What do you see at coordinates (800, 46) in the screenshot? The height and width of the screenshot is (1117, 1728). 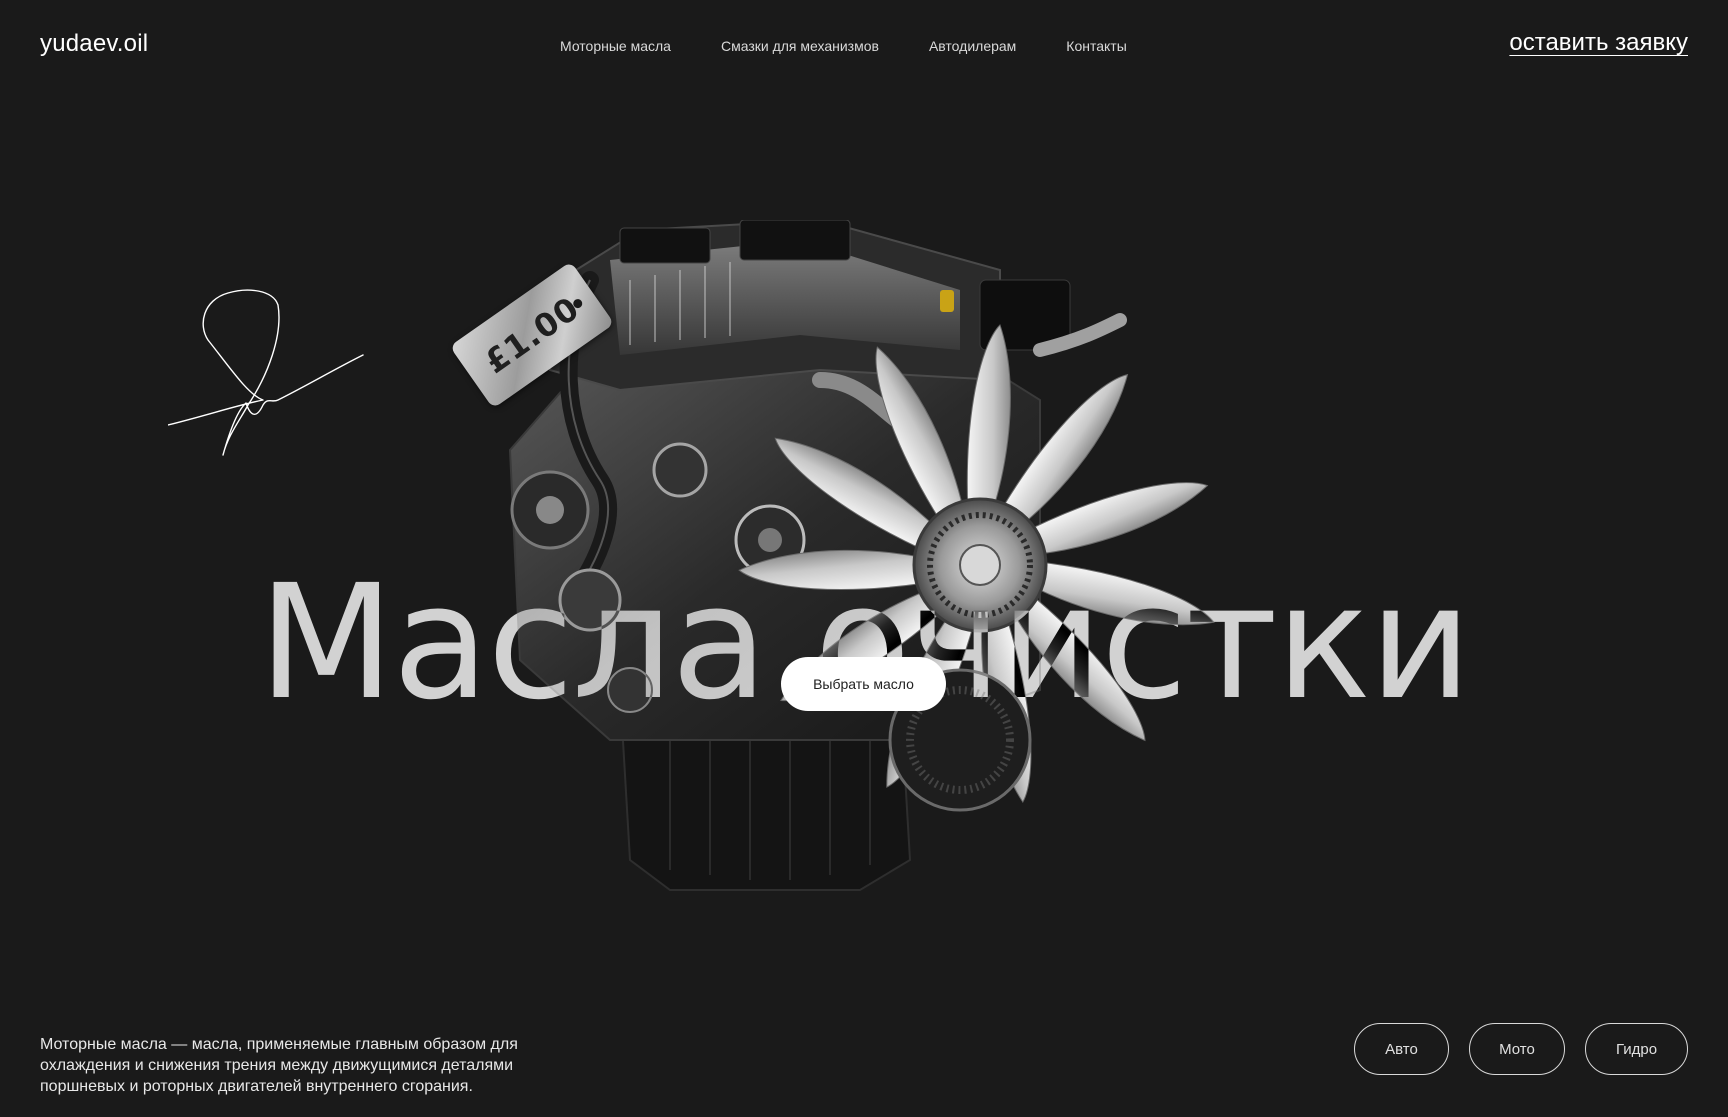 I see `nav-item-lubricants: Смазки для механизмов` at bounding box center [800, 46].